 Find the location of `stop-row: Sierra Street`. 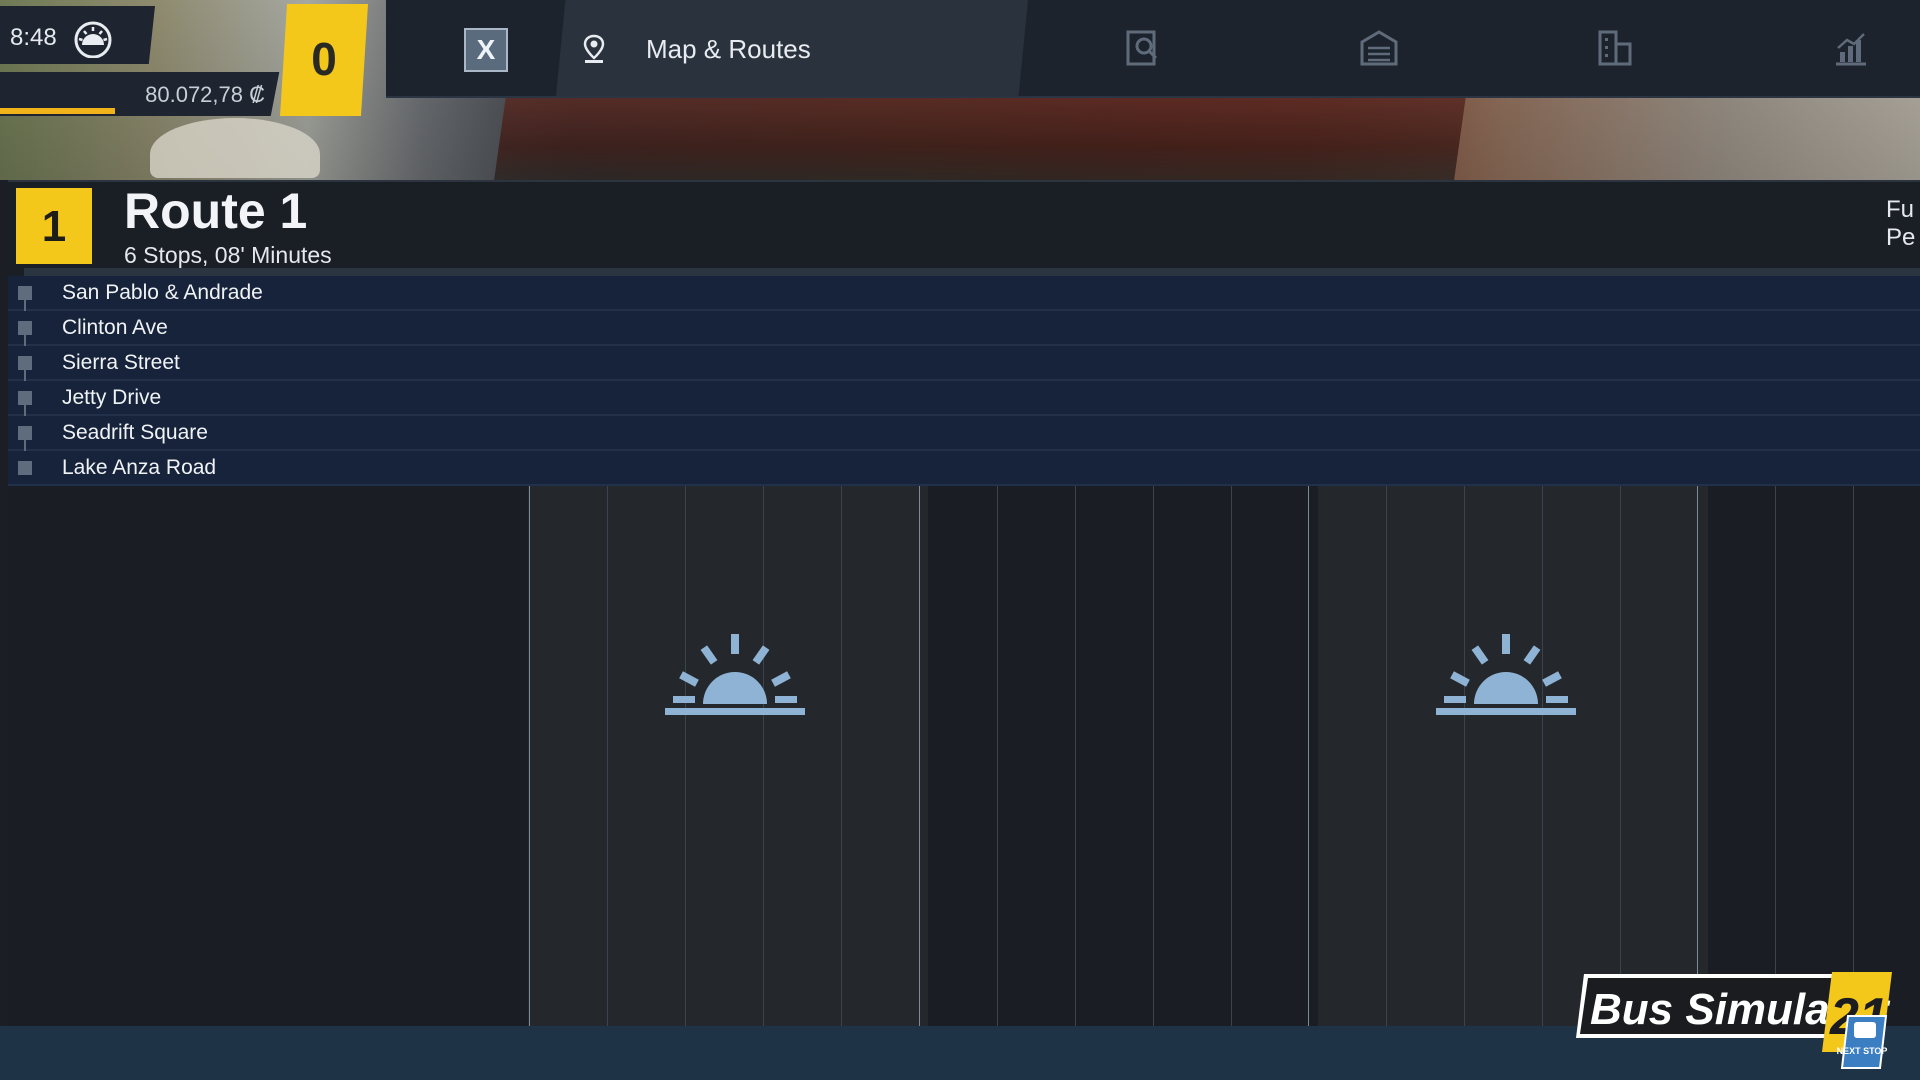

stop-row: Sierra Street is located at coordinates (964, 363).